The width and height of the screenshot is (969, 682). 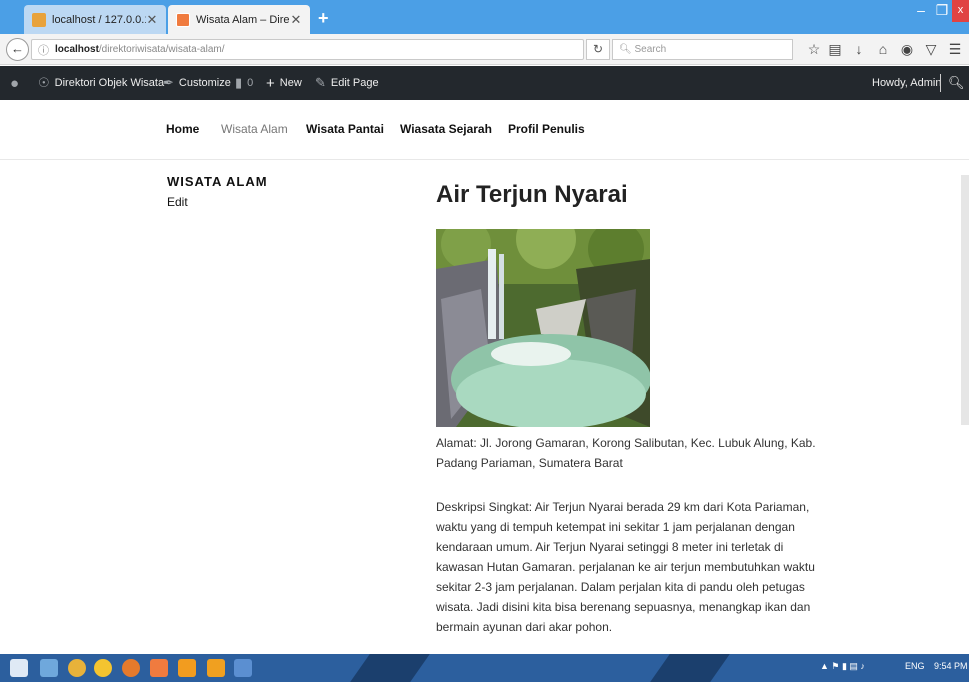 What do you see at coordinates (250, 83) in the screenshot?
I see `comments-count: 0` at bounding box center [250, 83].